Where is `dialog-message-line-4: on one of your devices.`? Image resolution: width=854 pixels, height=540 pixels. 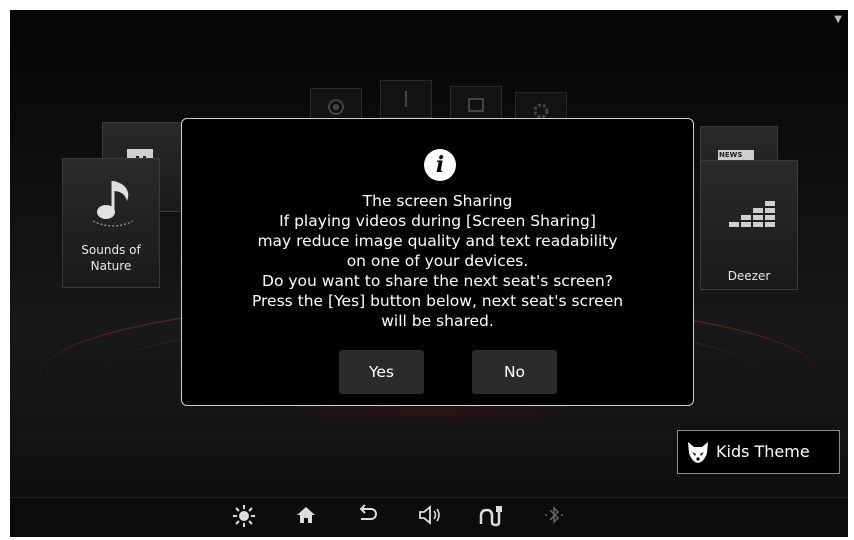 dialog-message-line-4: on one of your devices. is located at coordinates (437, 261).